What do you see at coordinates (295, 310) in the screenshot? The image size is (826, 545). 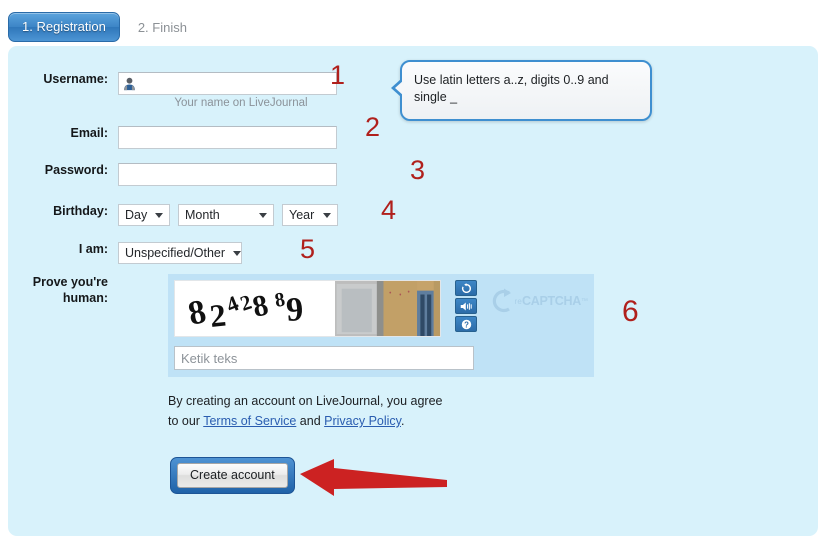 I see `svg-text: 9` at bounding box center [295, 310].